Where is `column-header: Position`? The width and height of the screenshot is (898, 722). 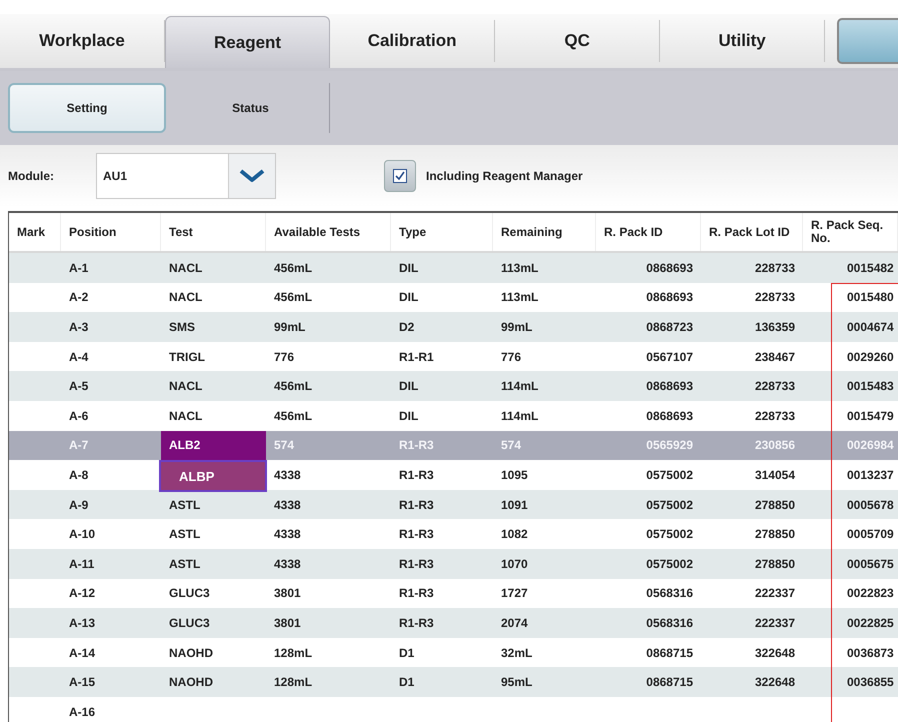
column-header: Position is located at coordinates (111, 232).